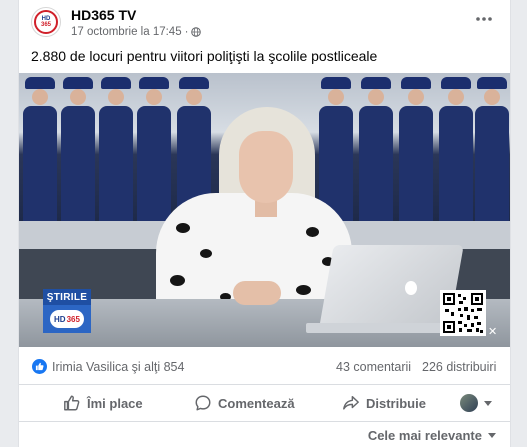 The width and height of the screenshot is (527, 447). I want to click on page-avatar: HD 365, so click(46, 22).